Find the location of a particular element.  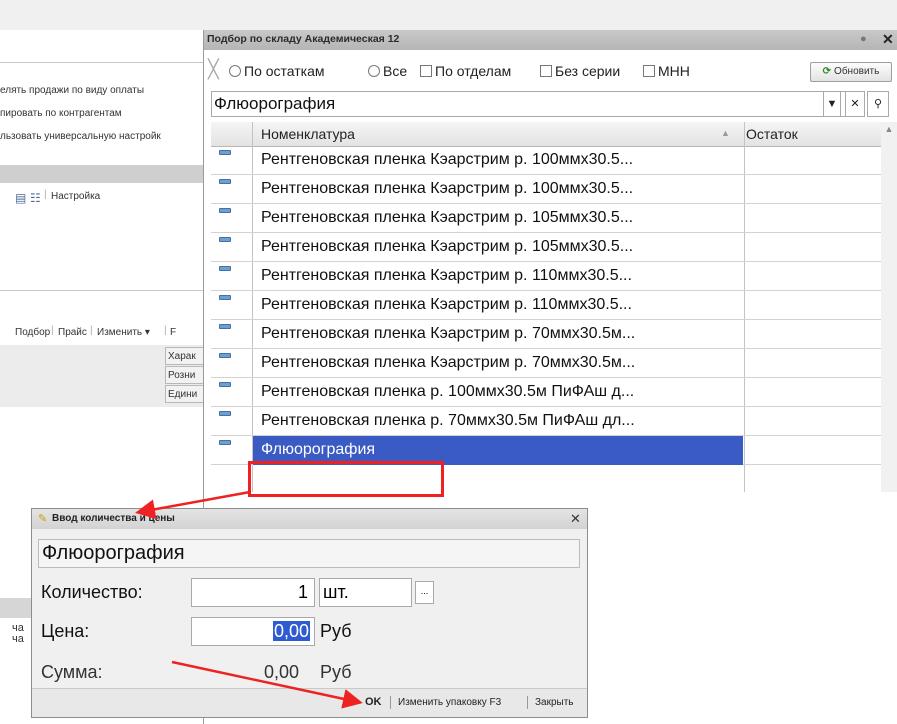

scroll-up-arrow-icon: ▲ is located at coordinates (889, 129).